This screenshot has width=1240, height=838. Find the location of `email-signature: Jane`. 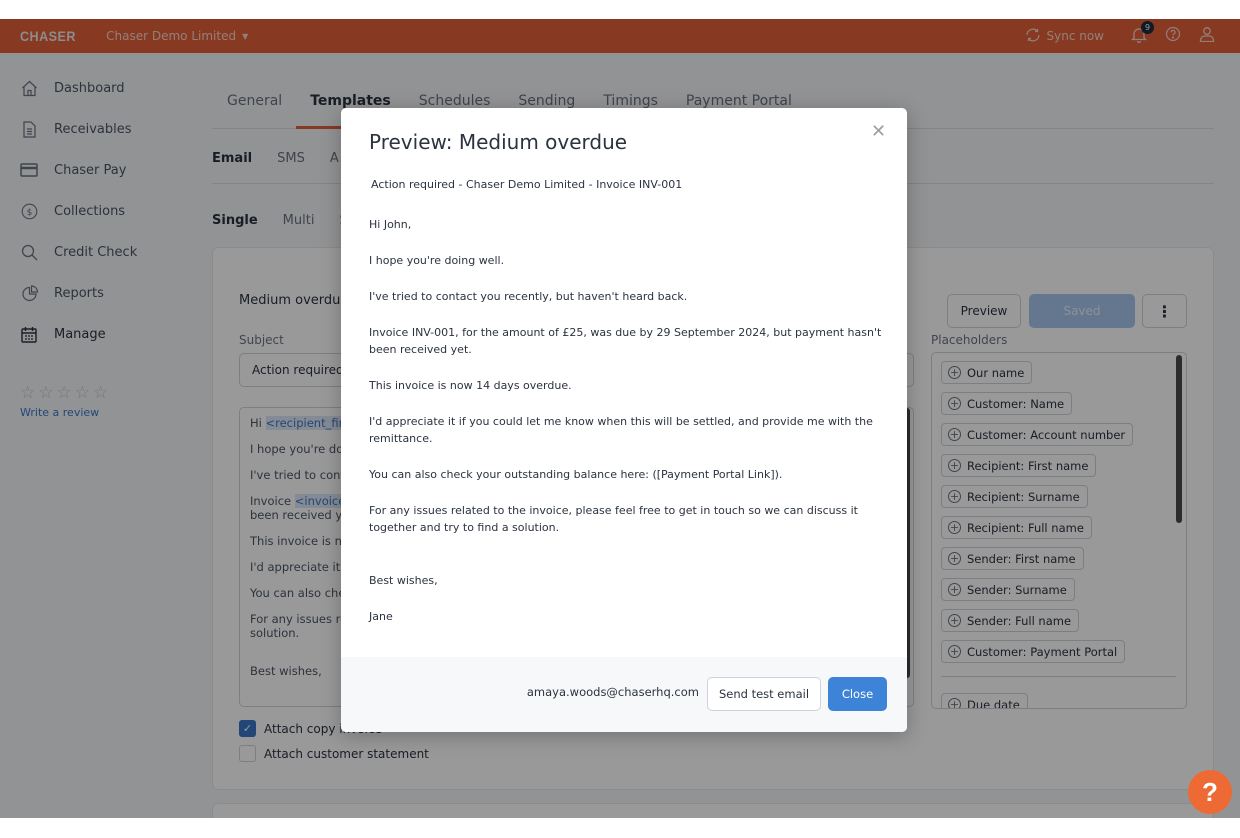

email-signature: Jane is located at coordinates (381, 616).